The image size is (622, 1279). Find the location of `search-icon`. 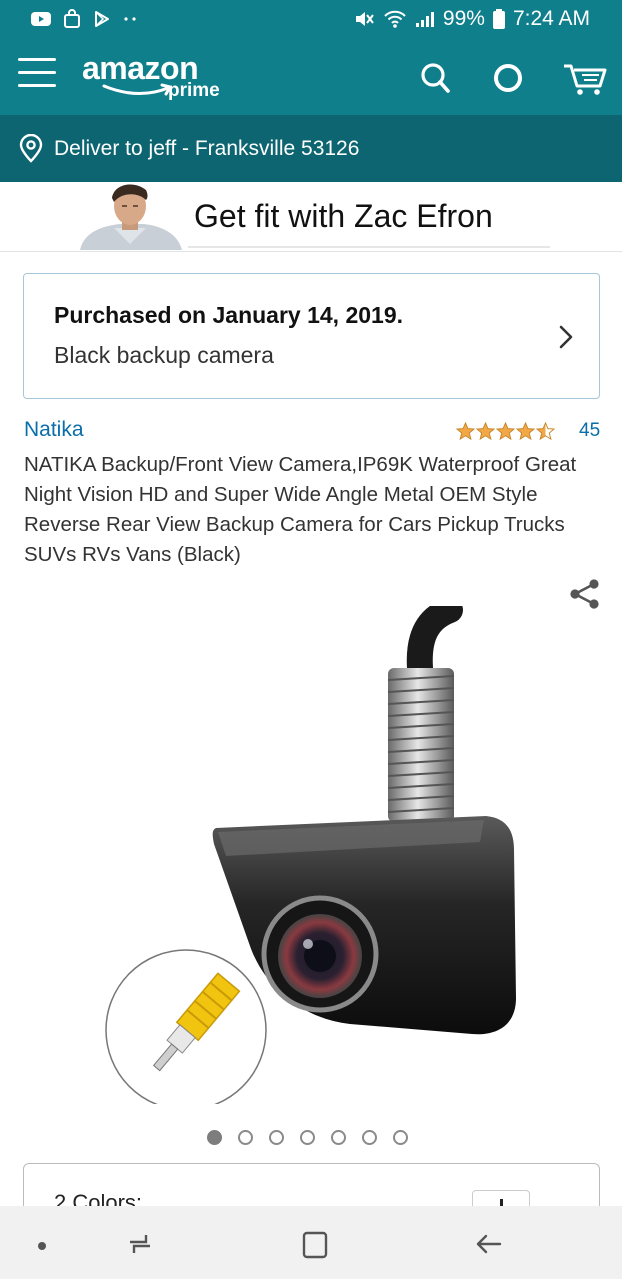

search-icon is located at coordinates (435, 78).